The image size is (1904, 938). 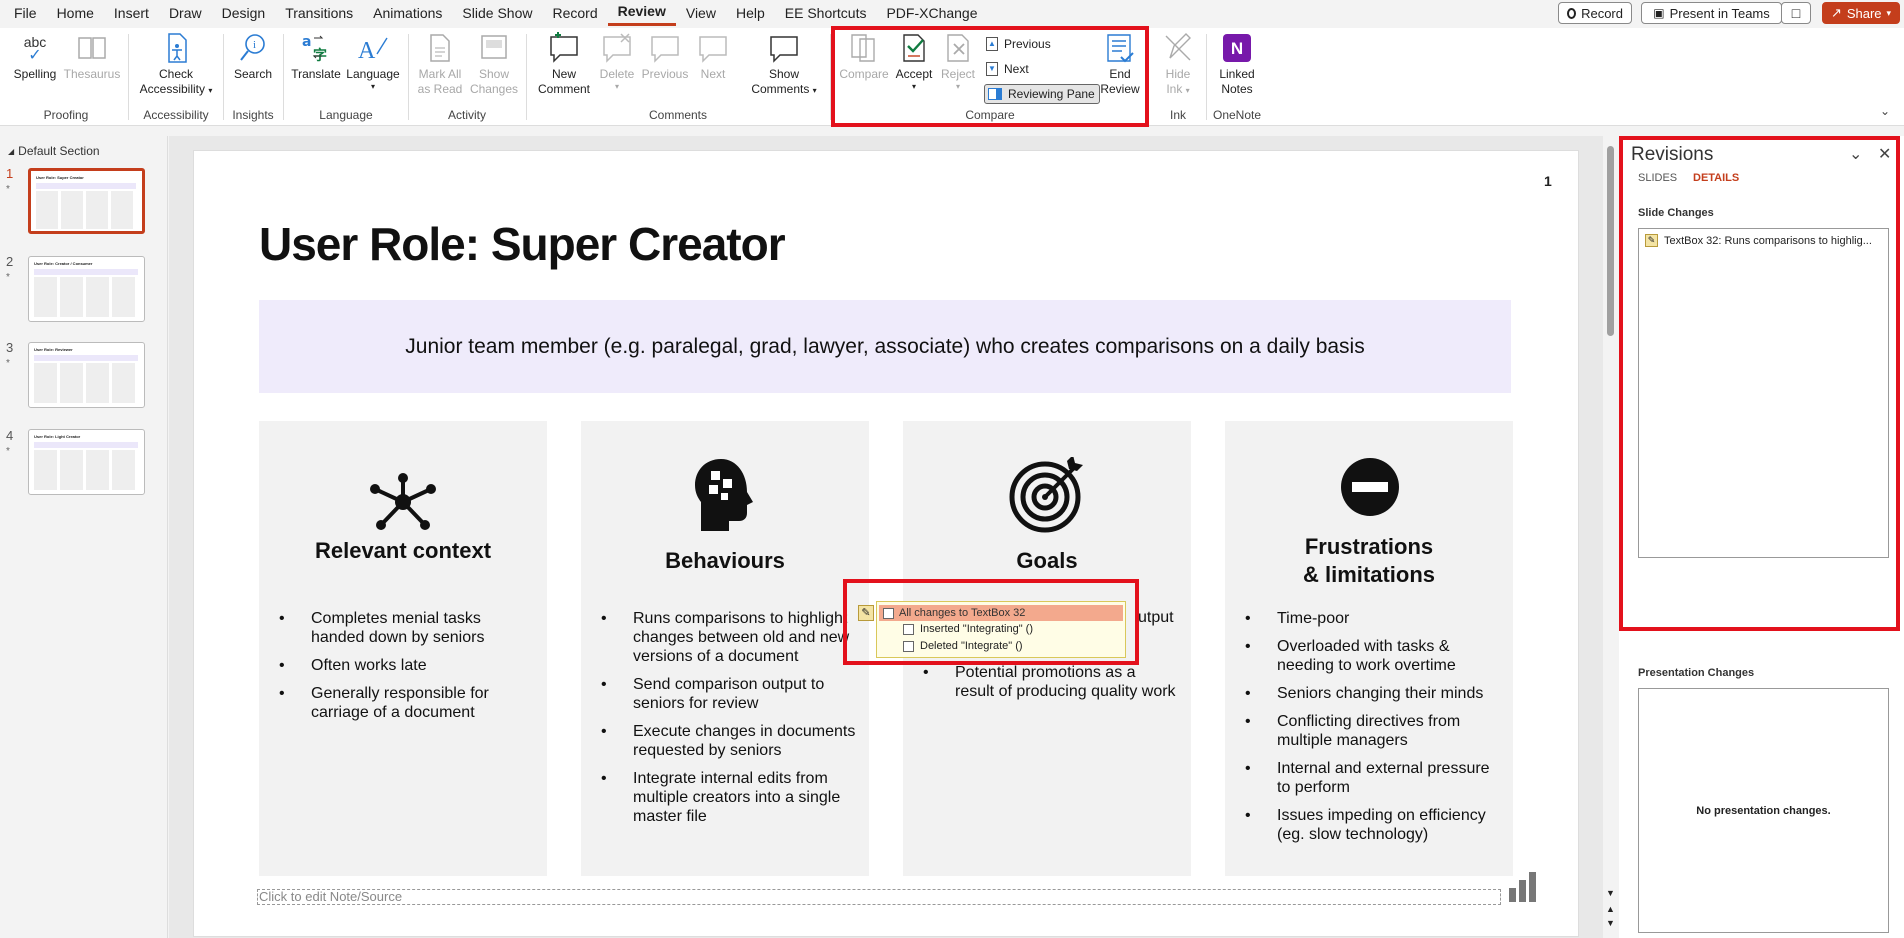 I want to click on search-label: Search, so click(x=253, y=74).